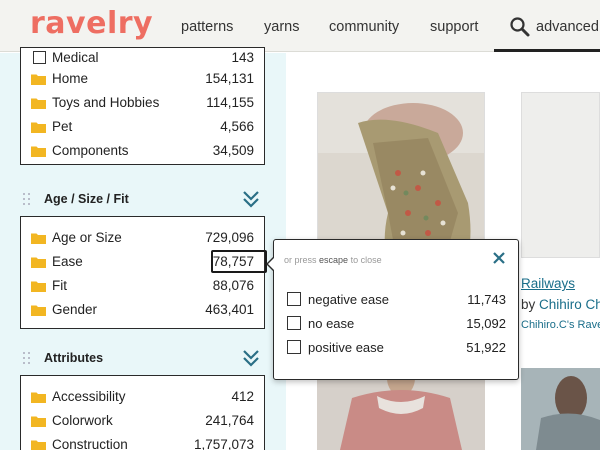  I want to click on no-ease-checkbox, so click(294, 323).